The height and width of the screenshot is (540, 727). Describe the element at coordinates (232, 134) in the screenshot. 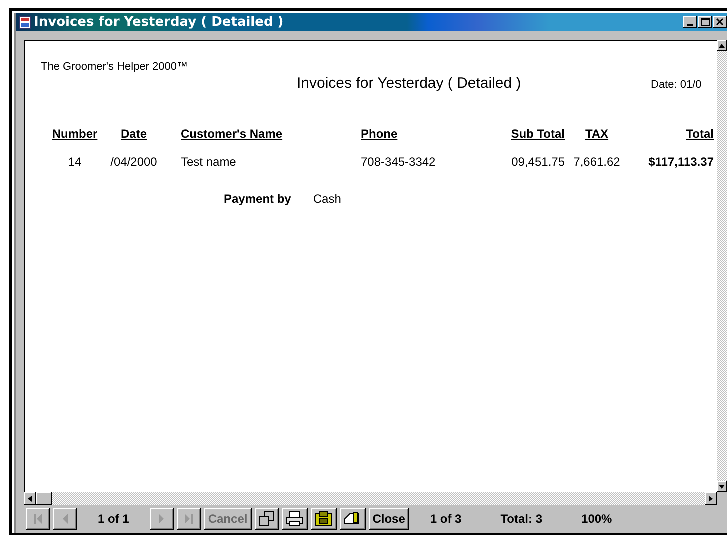

I see `column-header: Customer's Name` at that location.